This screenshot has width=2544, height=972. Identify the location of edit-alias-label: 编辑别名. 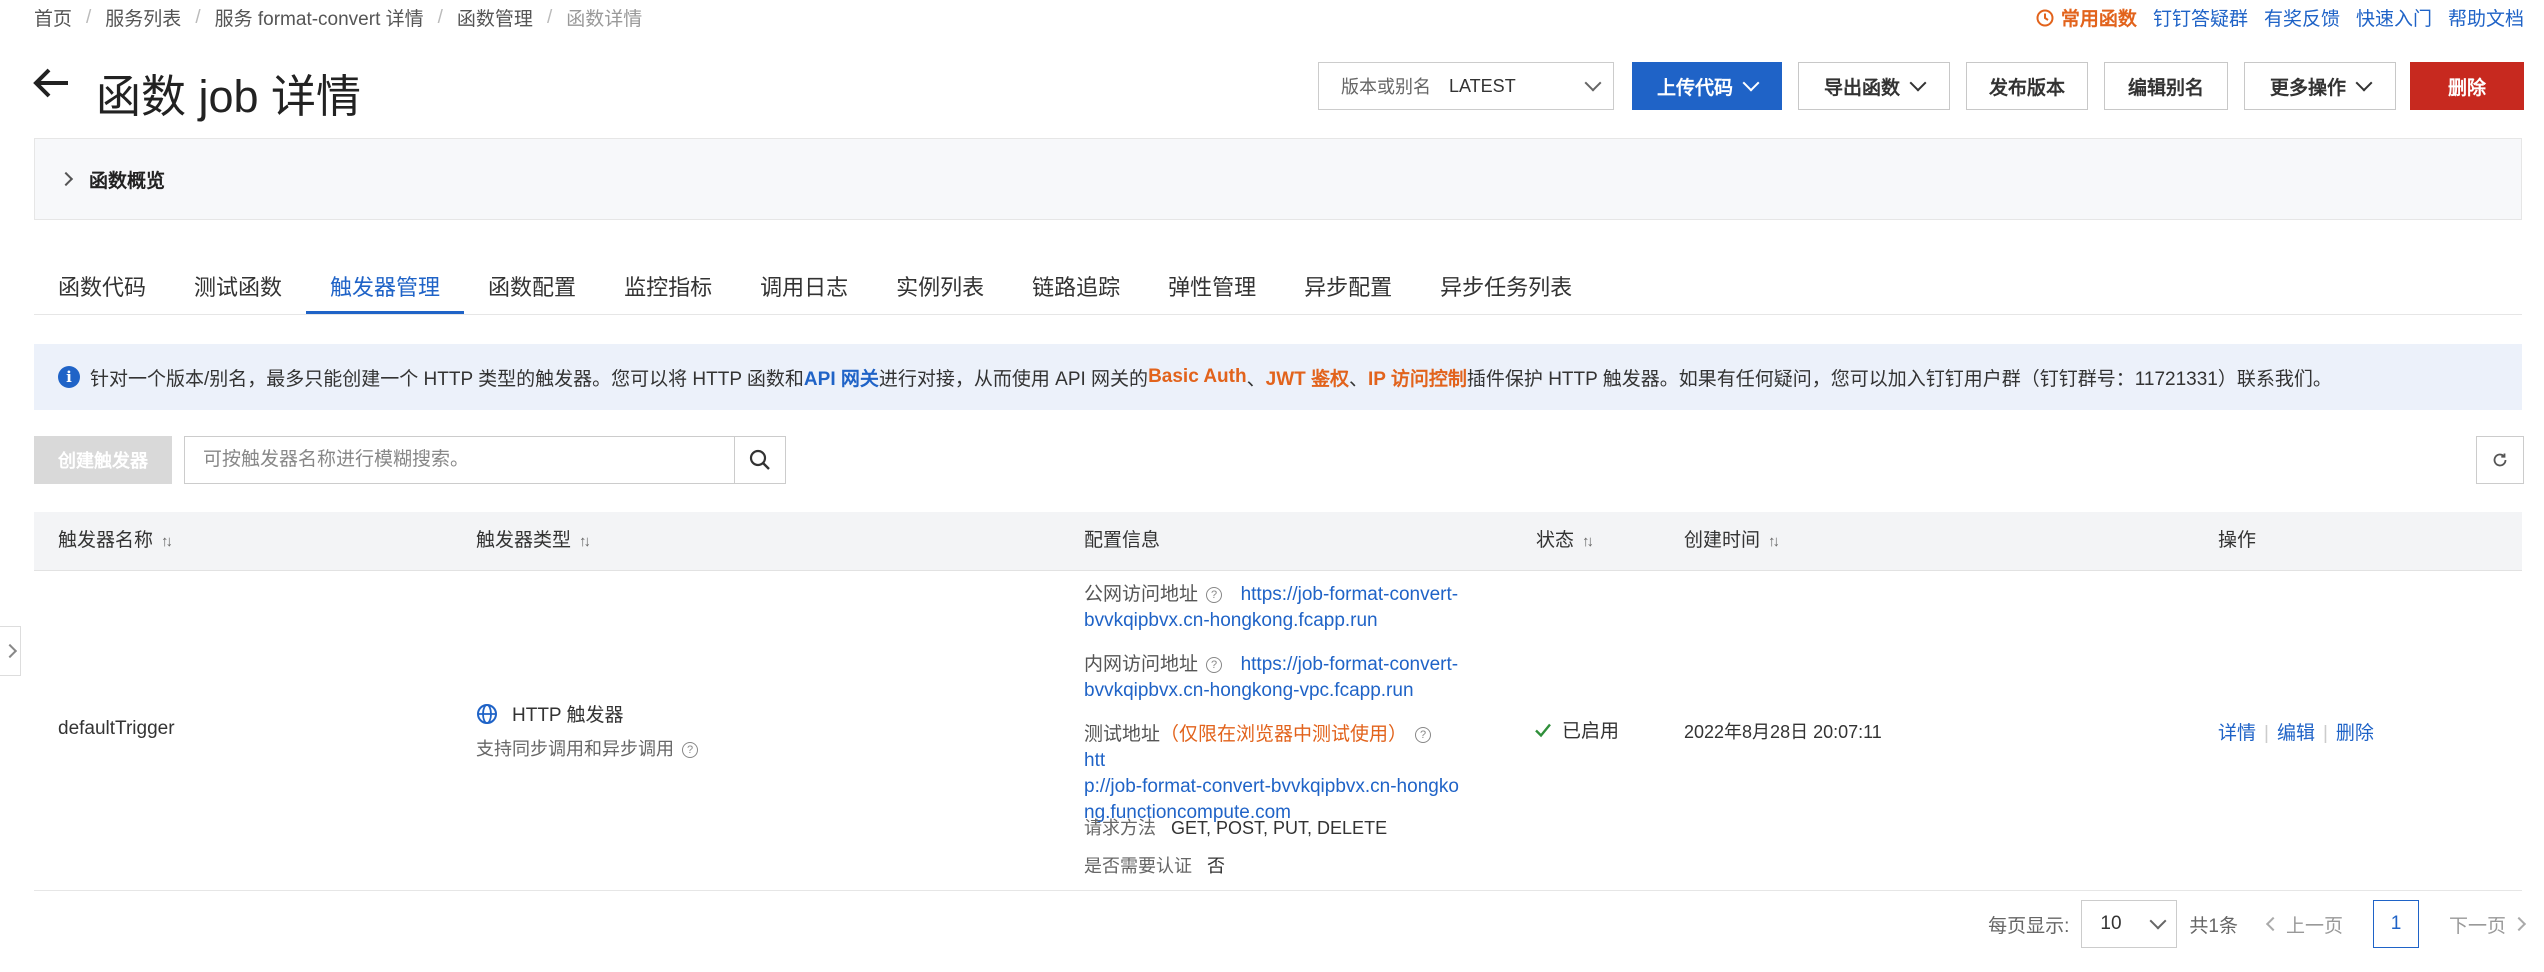
(2165, 88).